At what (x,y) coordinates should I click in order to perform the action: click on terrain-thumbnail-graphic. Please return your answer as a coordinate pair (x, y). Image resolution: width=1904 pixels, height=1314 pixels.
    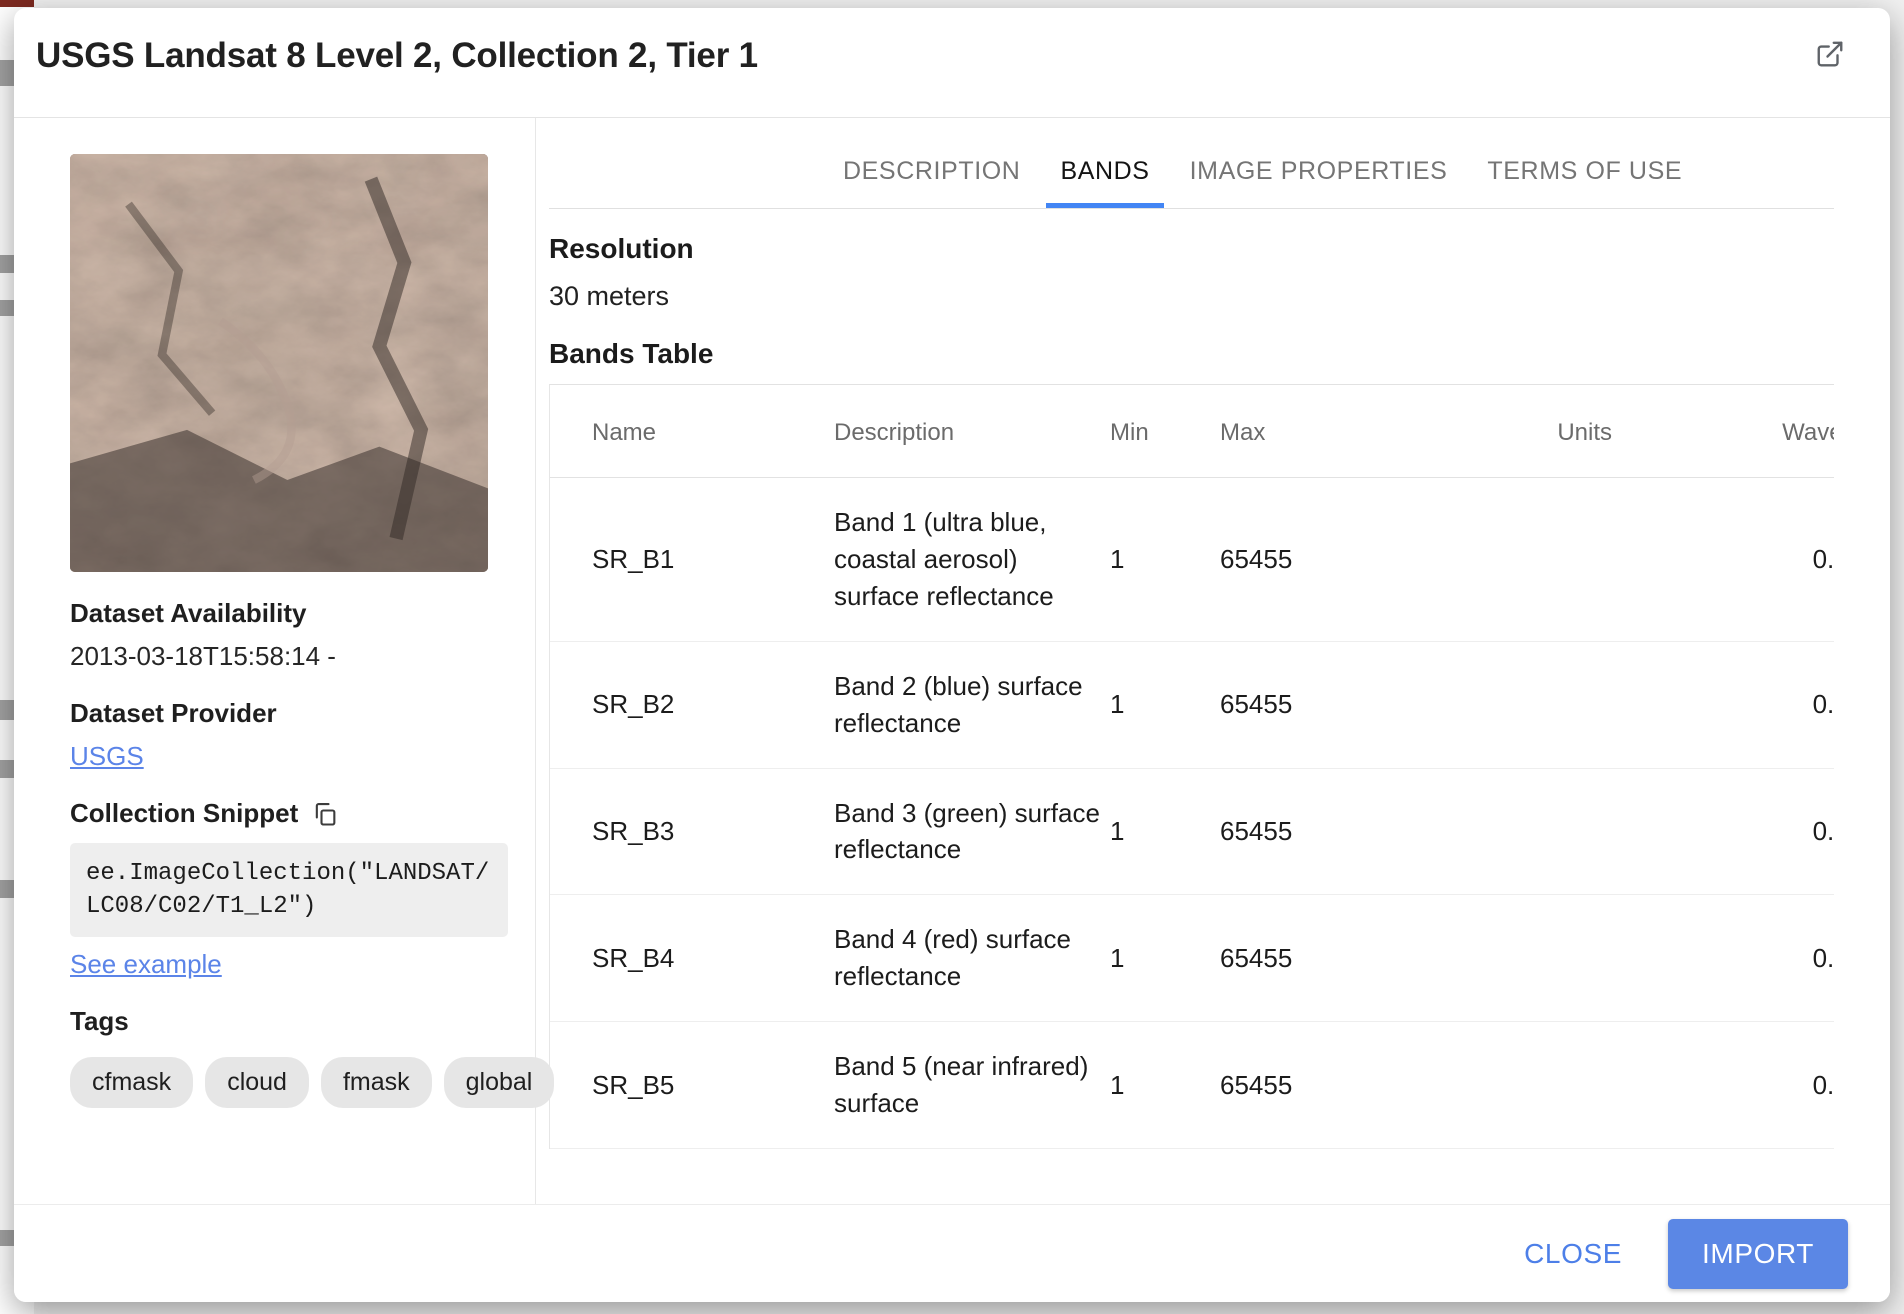
    Looking at the image, I should click on (279, 363).